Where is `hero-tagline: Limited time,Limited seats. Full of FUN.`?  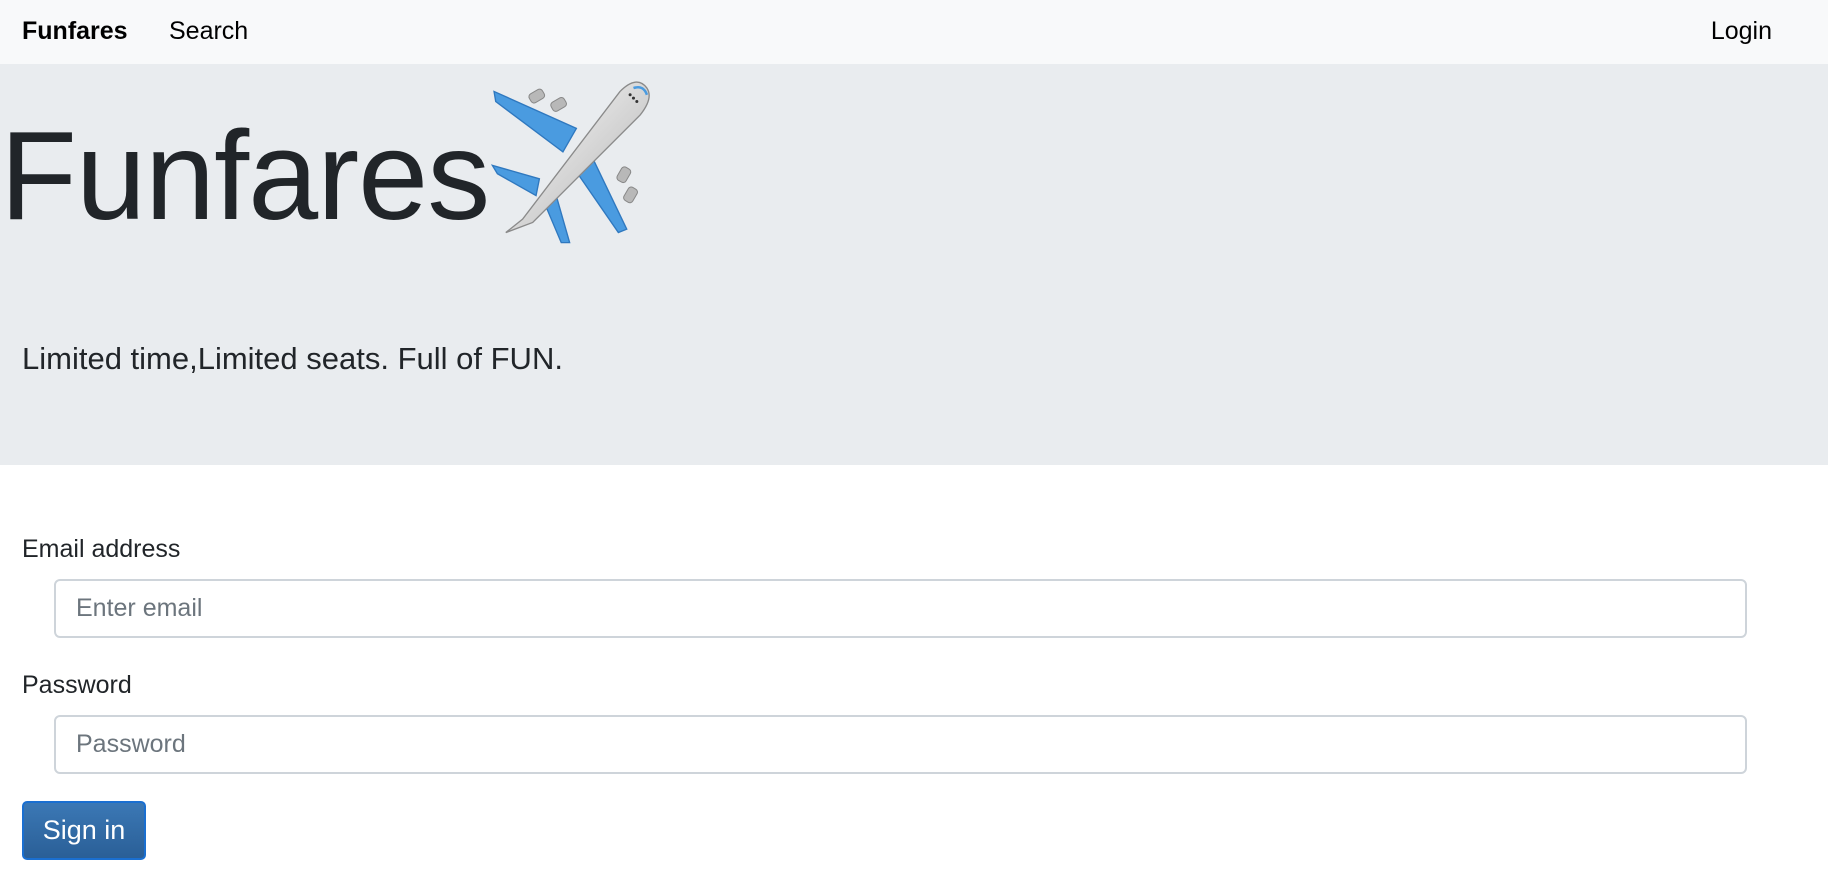 hero-tagline: Limited time,Limited seats. Full of FUN. is located at coordinates (292, 358).